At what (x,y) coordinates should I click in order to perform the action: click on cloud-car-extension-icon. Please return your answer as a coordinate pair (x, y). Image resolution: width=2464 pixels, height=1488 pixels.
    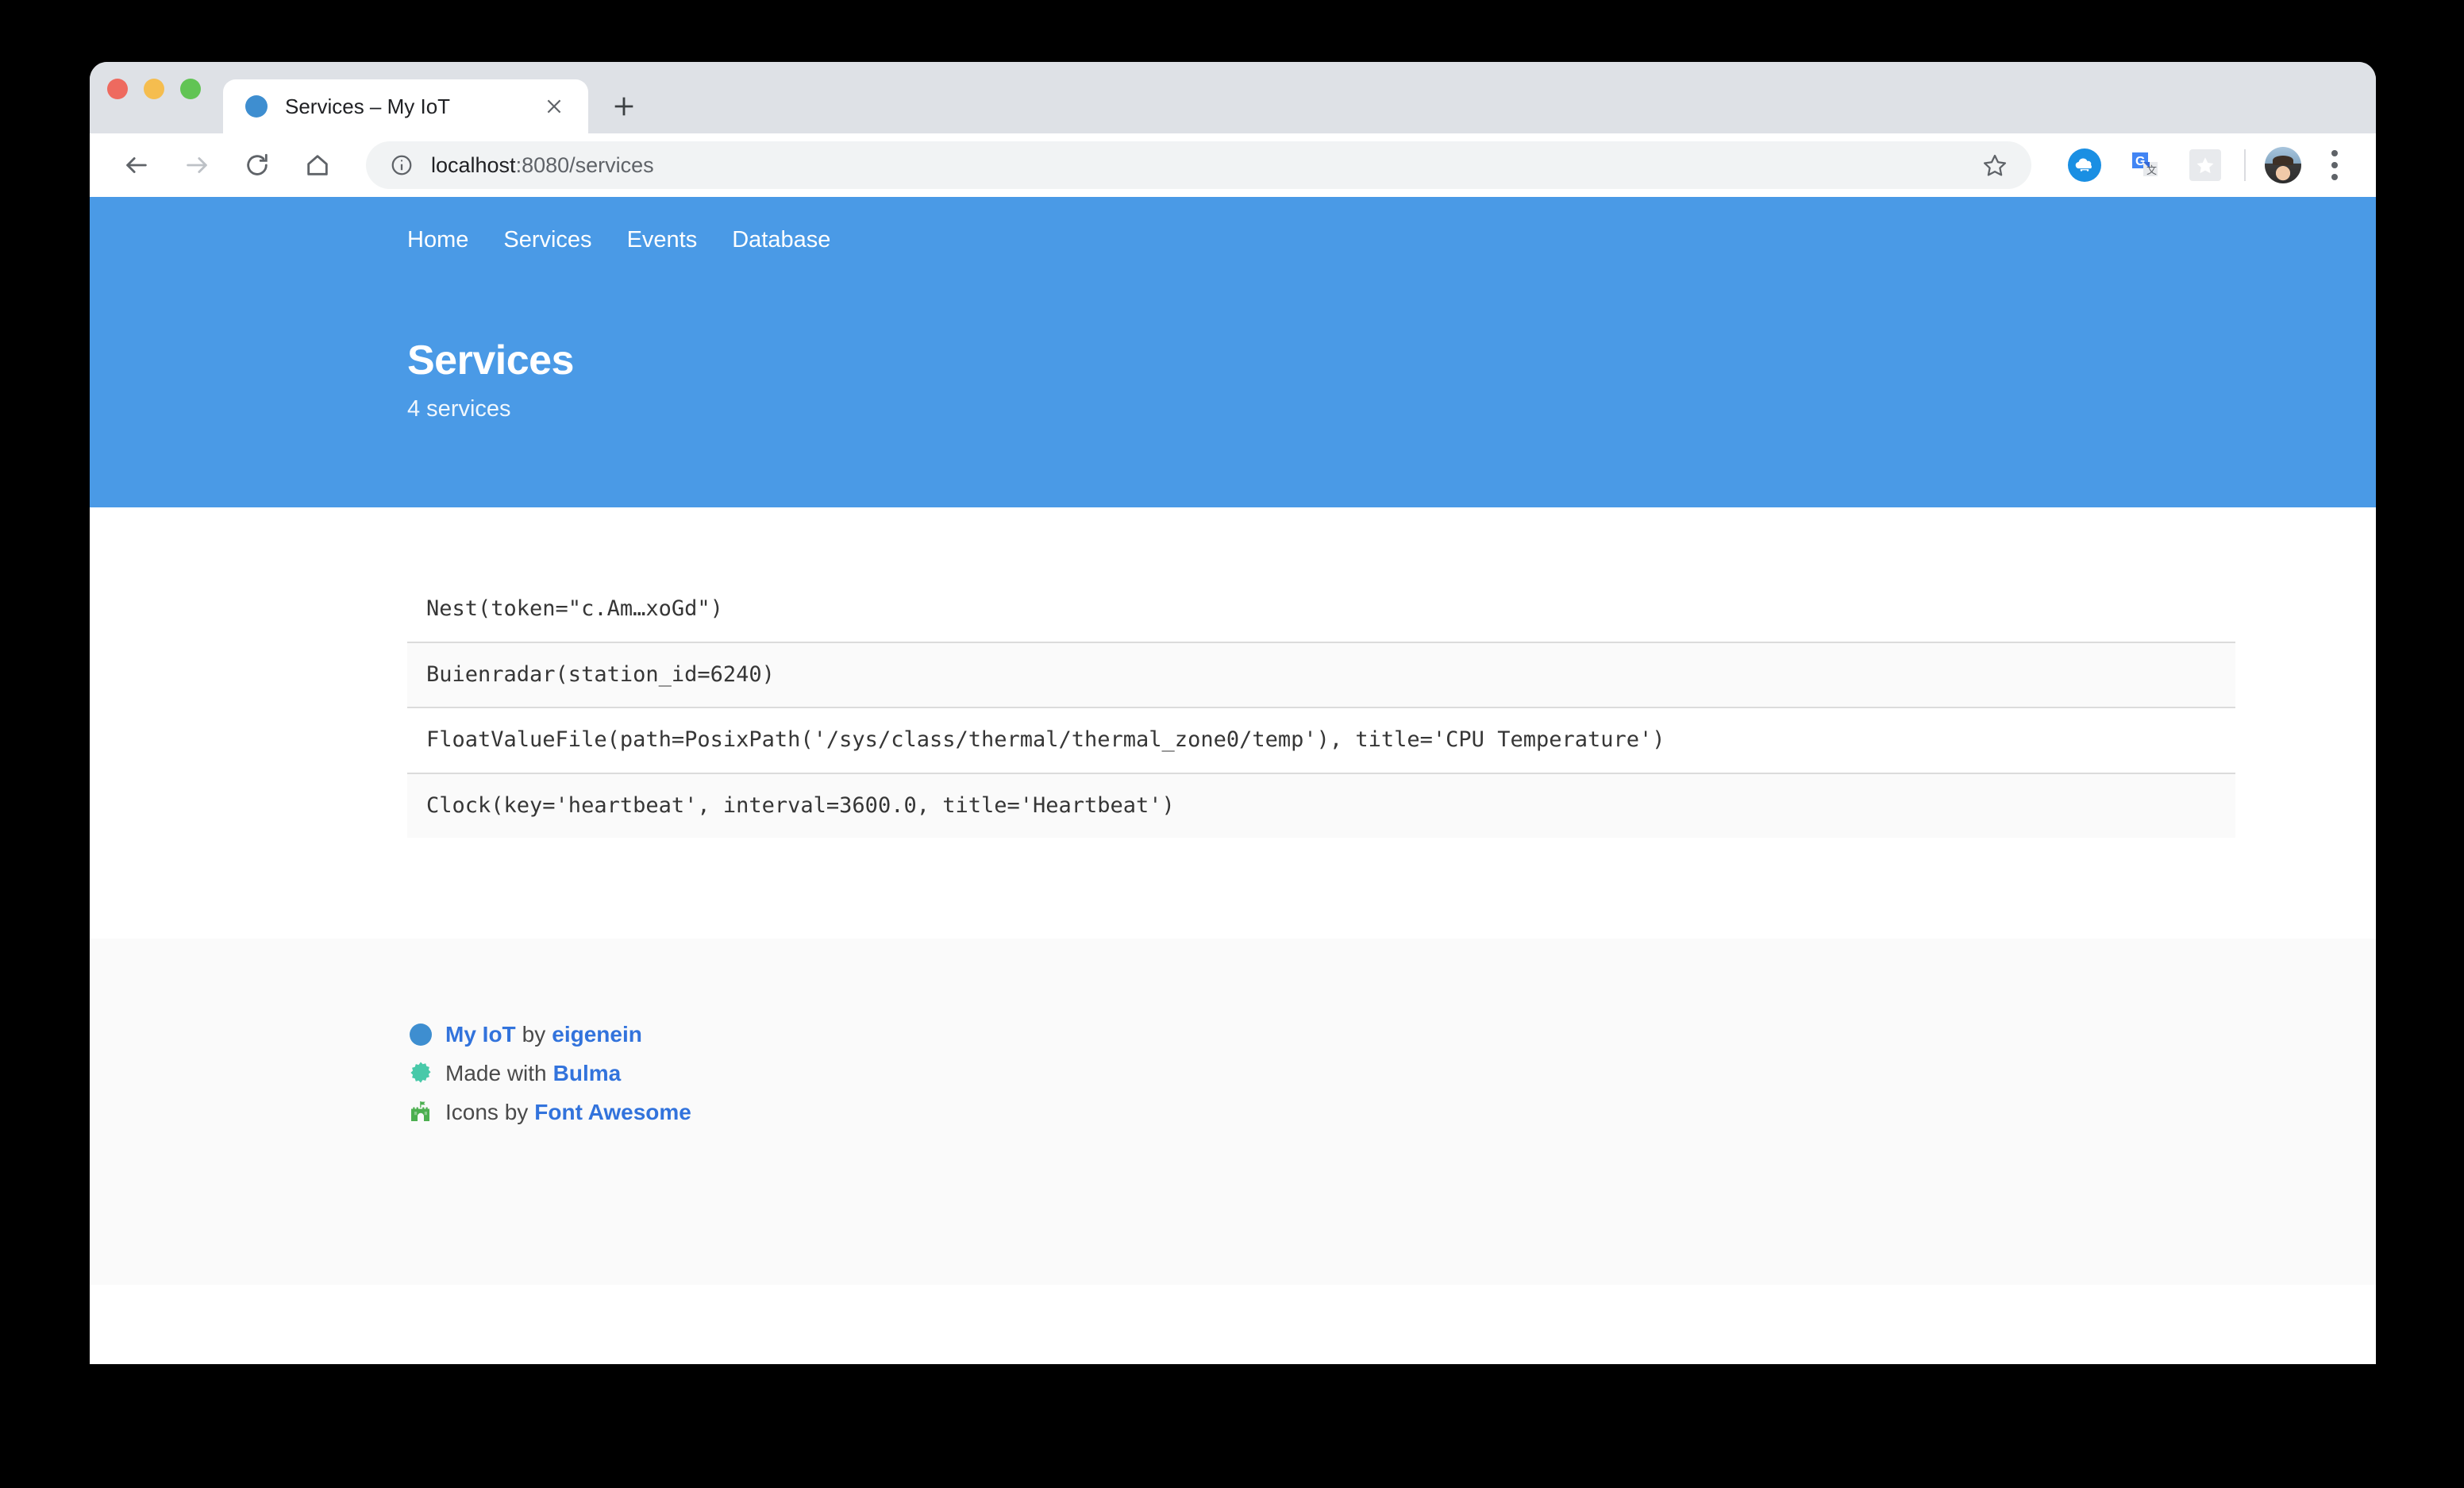
    Looking at the image, I should click on (2084, 165).